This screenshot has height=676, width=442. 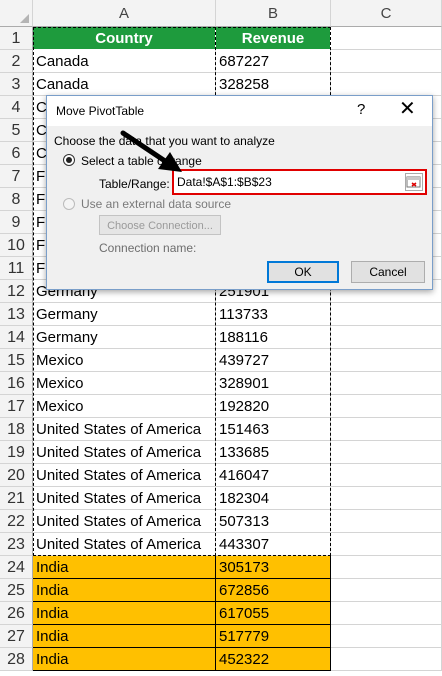 What do you see at coordinates (16, 38) in the screenshot?
I see `row-number: 1` at bounding box center [16, 38].